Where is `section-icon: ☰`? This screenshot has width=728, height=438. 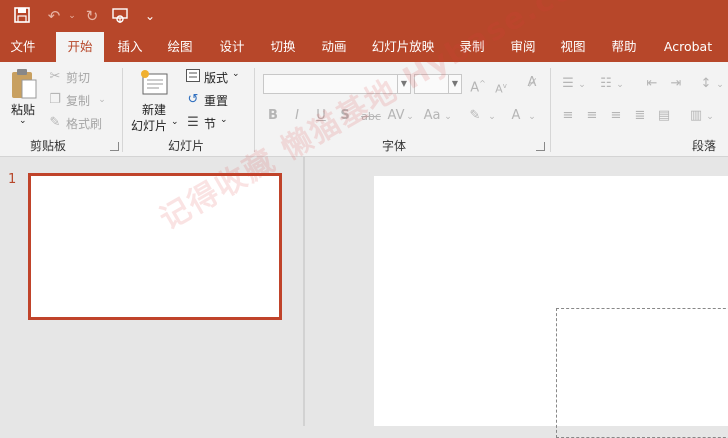 section-icon: ☰ is located at coordinates (193, 122).